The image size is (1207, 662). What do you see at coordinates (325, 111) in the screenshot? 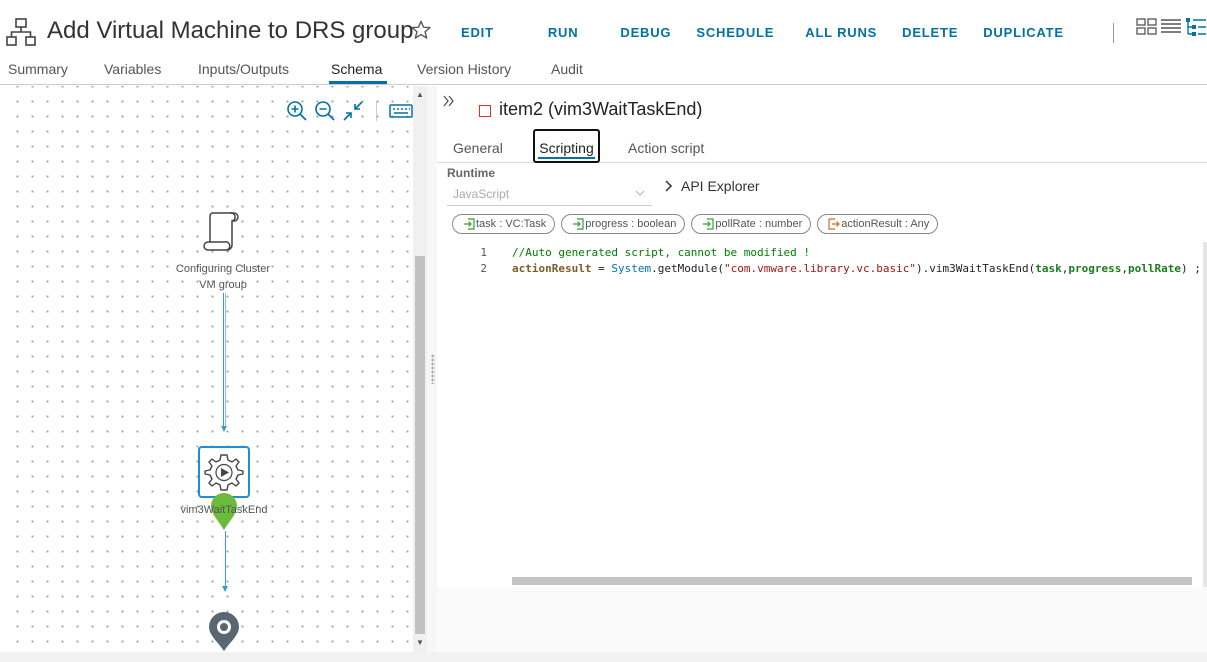
I see `zoom-out-icon` at bounding box center [325, 111].